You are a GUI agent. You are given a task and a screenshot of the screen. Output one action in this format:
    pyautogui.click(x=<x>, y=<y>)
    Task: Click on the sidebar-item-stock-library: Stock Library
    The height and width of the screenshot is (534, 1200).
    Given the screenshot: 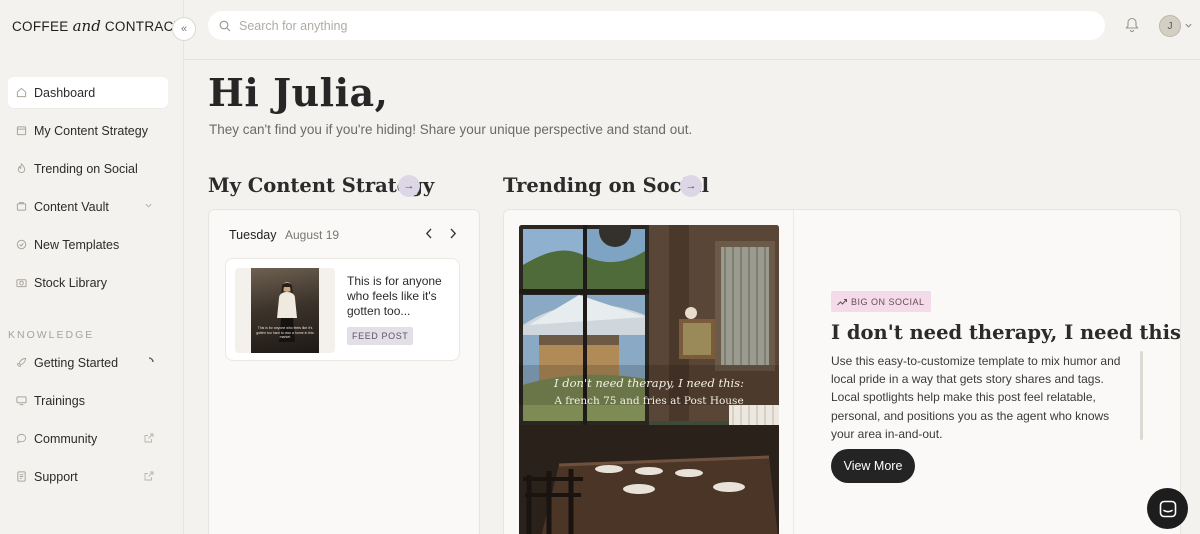 What is the action you would take?
    pyautogui.click(x=88, y=282)
    